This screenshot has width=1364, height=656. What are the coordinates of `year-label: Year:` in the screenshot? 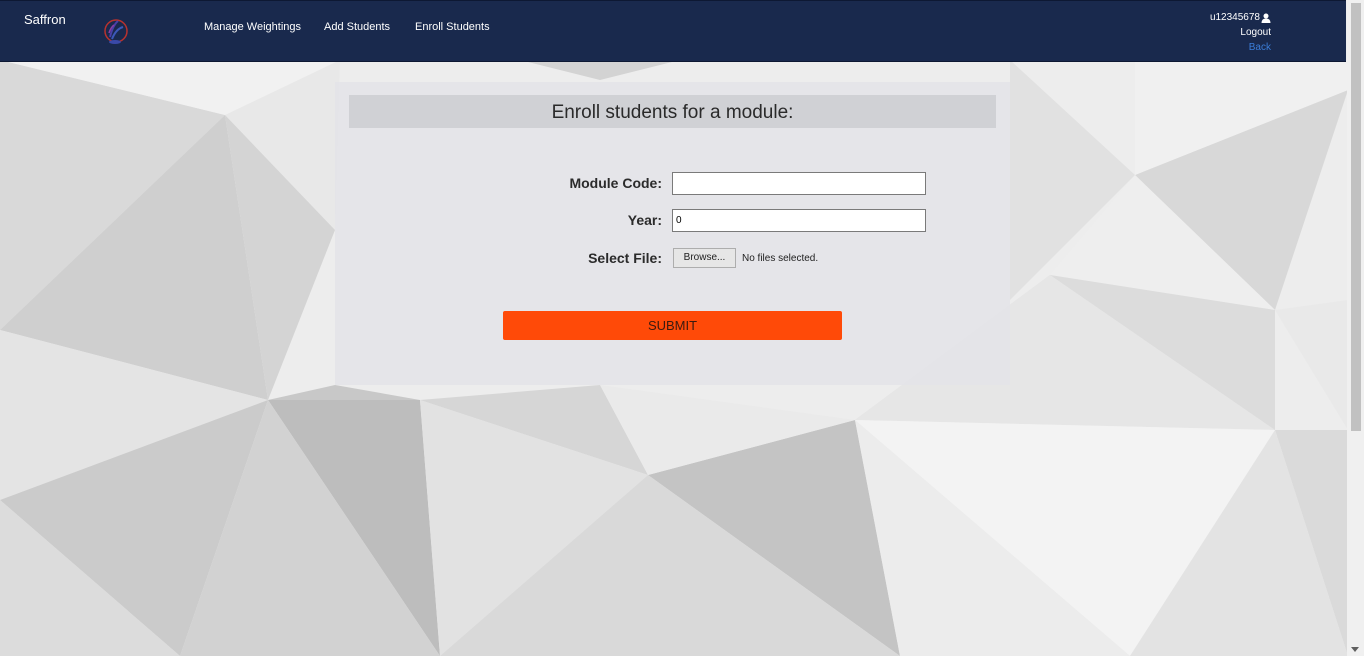 It's located at (644, 220).